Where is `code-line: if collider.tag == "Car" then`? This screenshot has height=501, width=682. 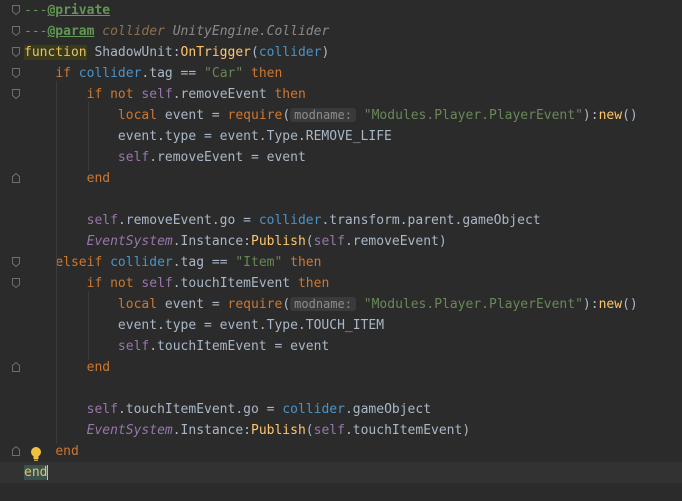 code-line: if collider.tag == "Car" then is located at coordinates (153, 73).